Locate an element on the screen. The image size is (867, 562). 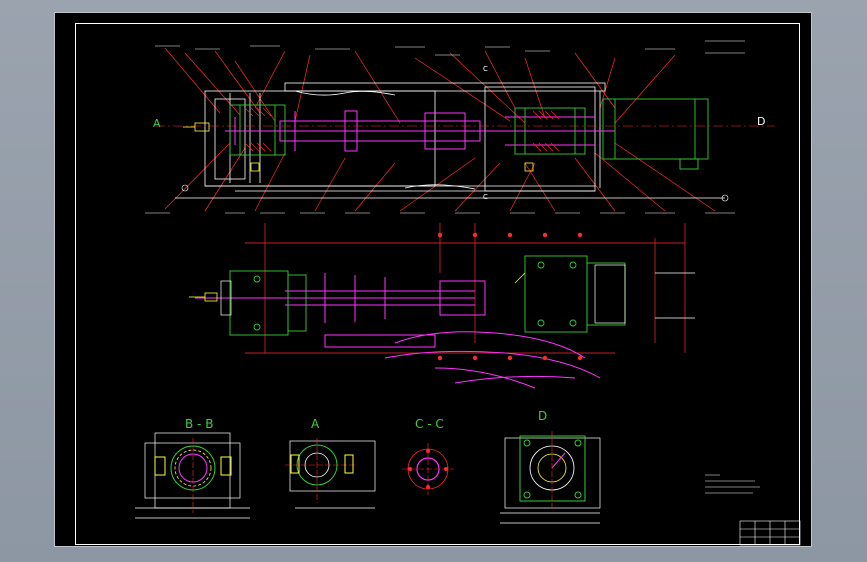
section-label-a: A is located at coordinates (315, 424).